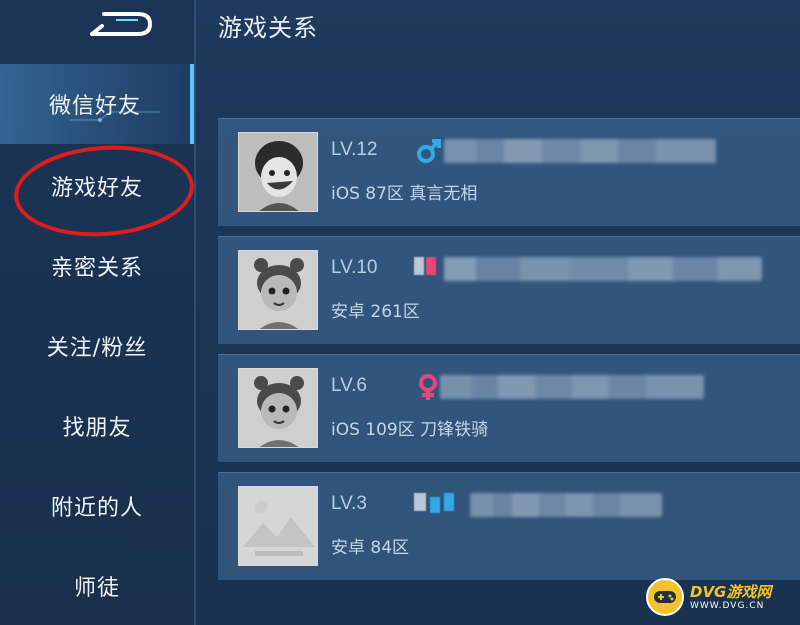 Image resolution: width=800 pixels, height=625 pixels. I want to click on watermark-url: WWW.DVG.CN, so click(727, 606).